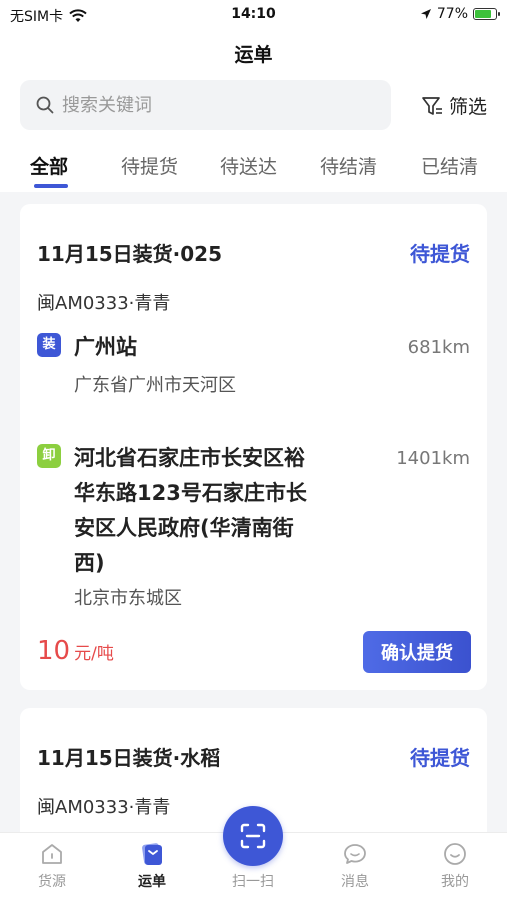 This screenshot has height=900, width=507. Describe the element at coordinates (425, 14) in the screenshot. I see `location-arrow-icon` at that location.